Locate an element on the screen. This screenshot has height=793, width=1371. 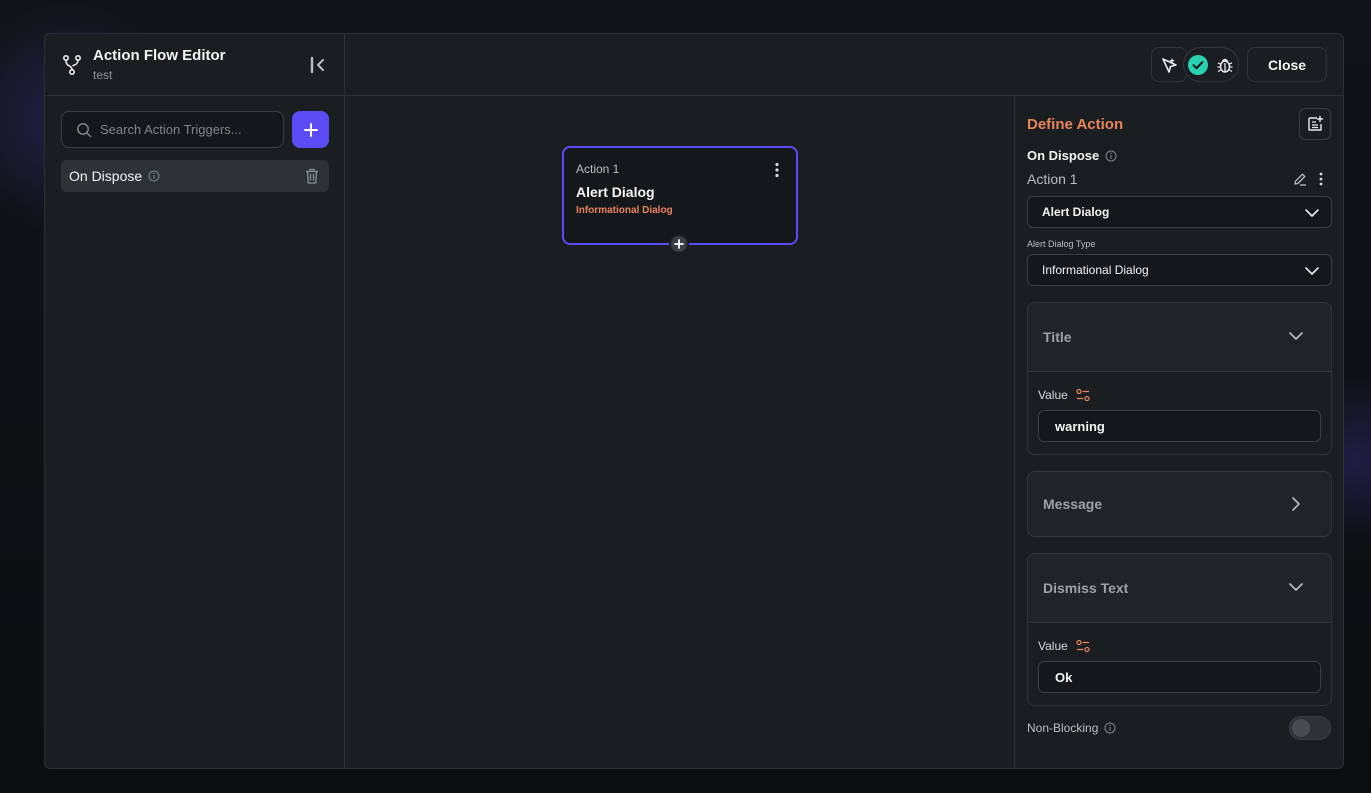
trigger-name-label: On Dispose is located at coordinates (1063, 155).